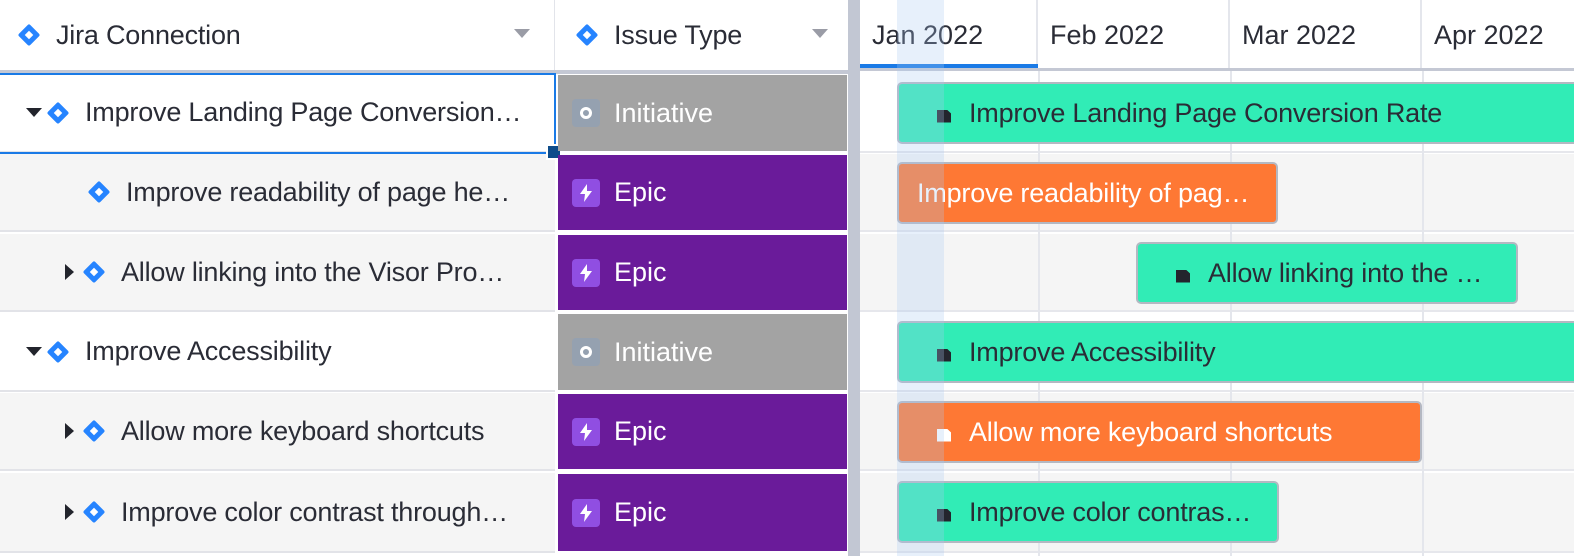  Describe the element at coordinates (1206, 112) in the screenshot. I see `bar-label: Improve Landing Page Conversion Rate` at that location.